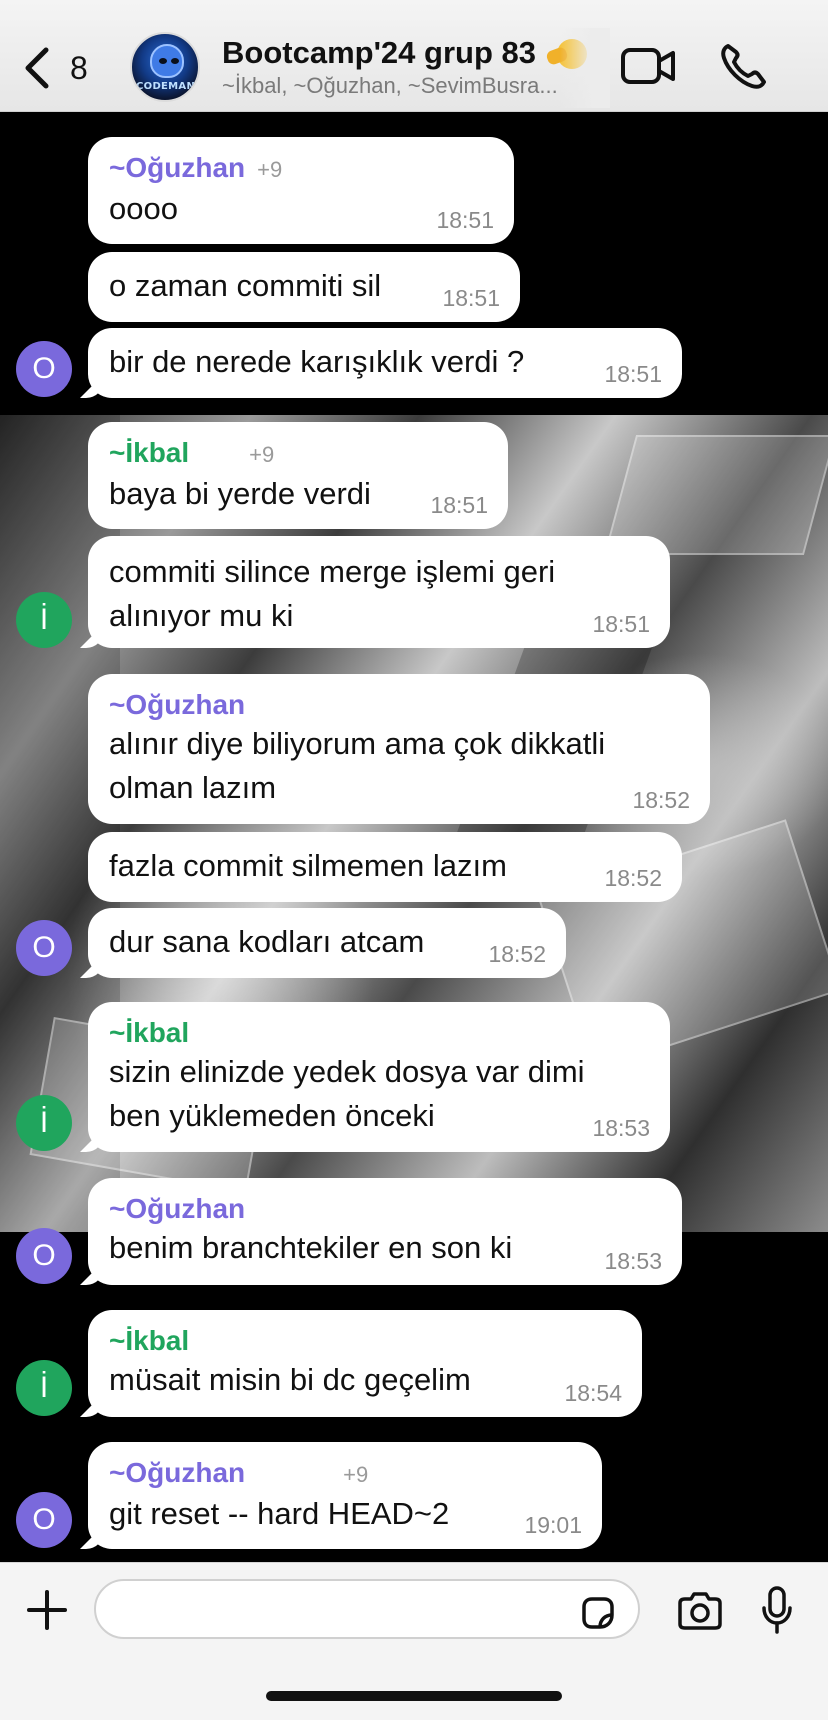 The width and height of the screenshot is (828, 1720). I want to click on chat-title: Bootcamp'24 grup 83, so click(404, 53).